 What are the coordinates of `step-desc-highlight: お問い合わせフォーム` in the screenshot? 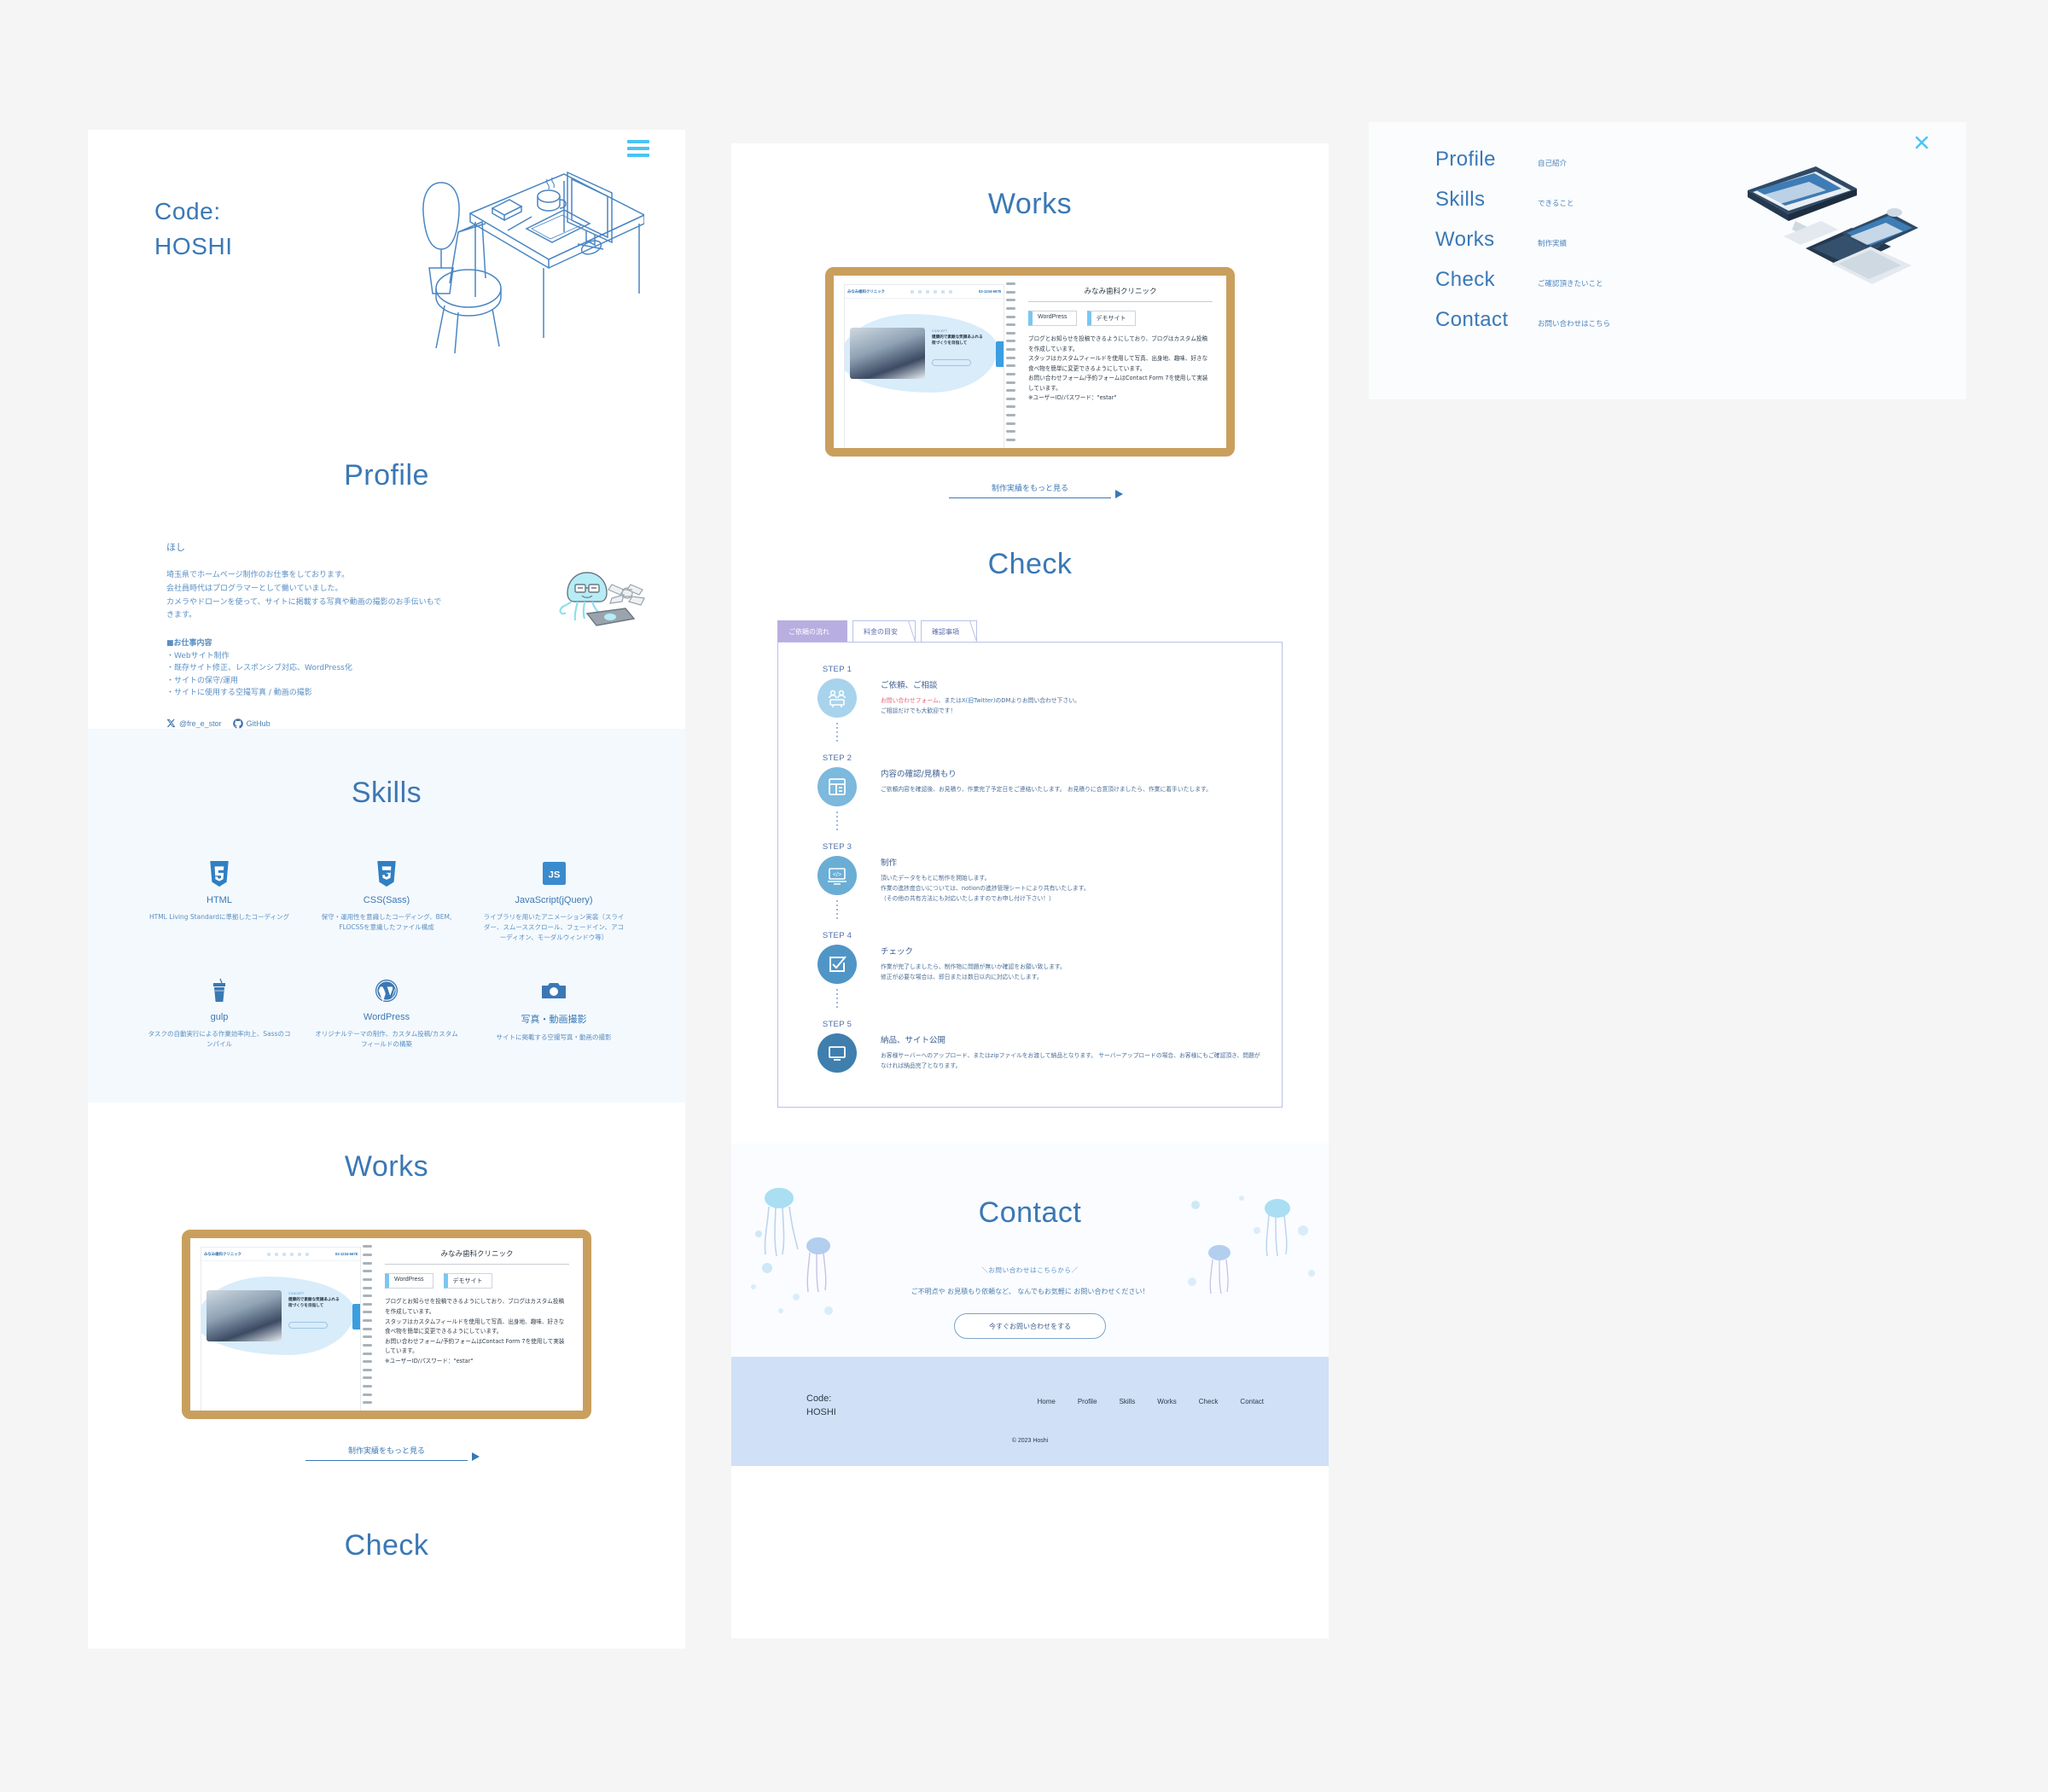 It's located at (910, 700).